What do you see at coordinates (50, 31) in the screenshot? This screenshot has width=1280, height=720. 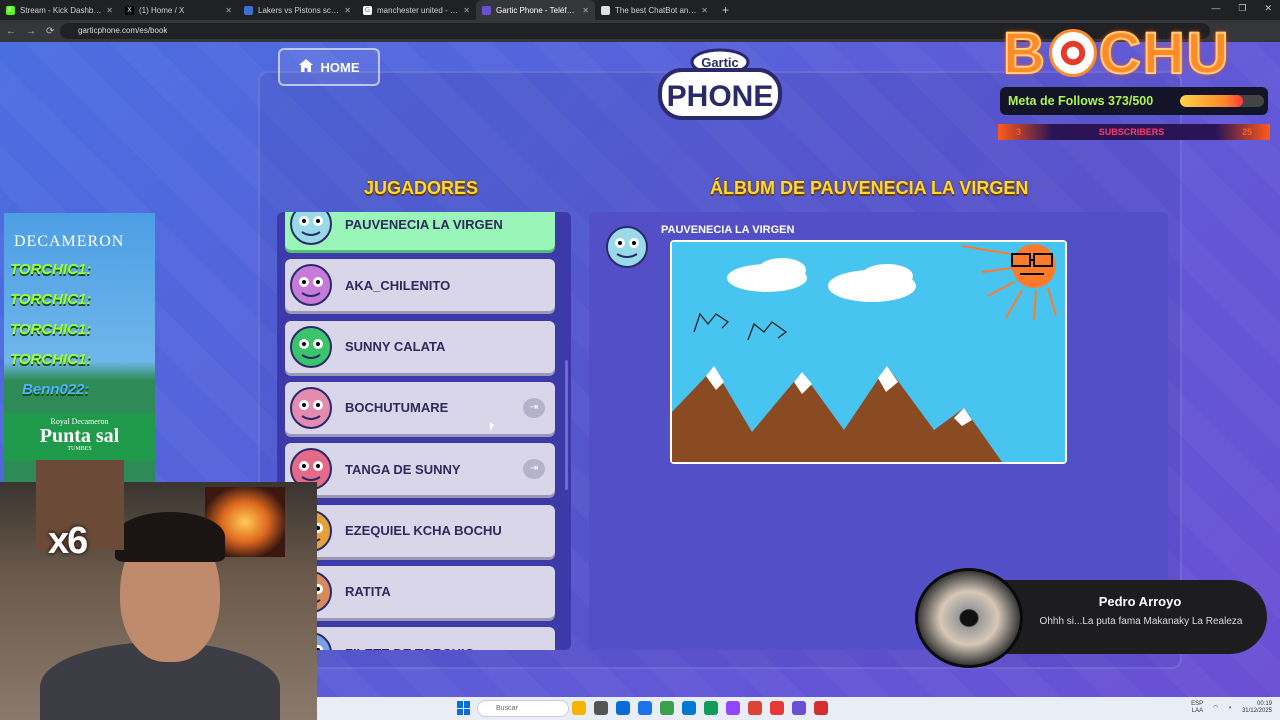 I see `reload-icon: ⟳` at bounding box center [50, 31].